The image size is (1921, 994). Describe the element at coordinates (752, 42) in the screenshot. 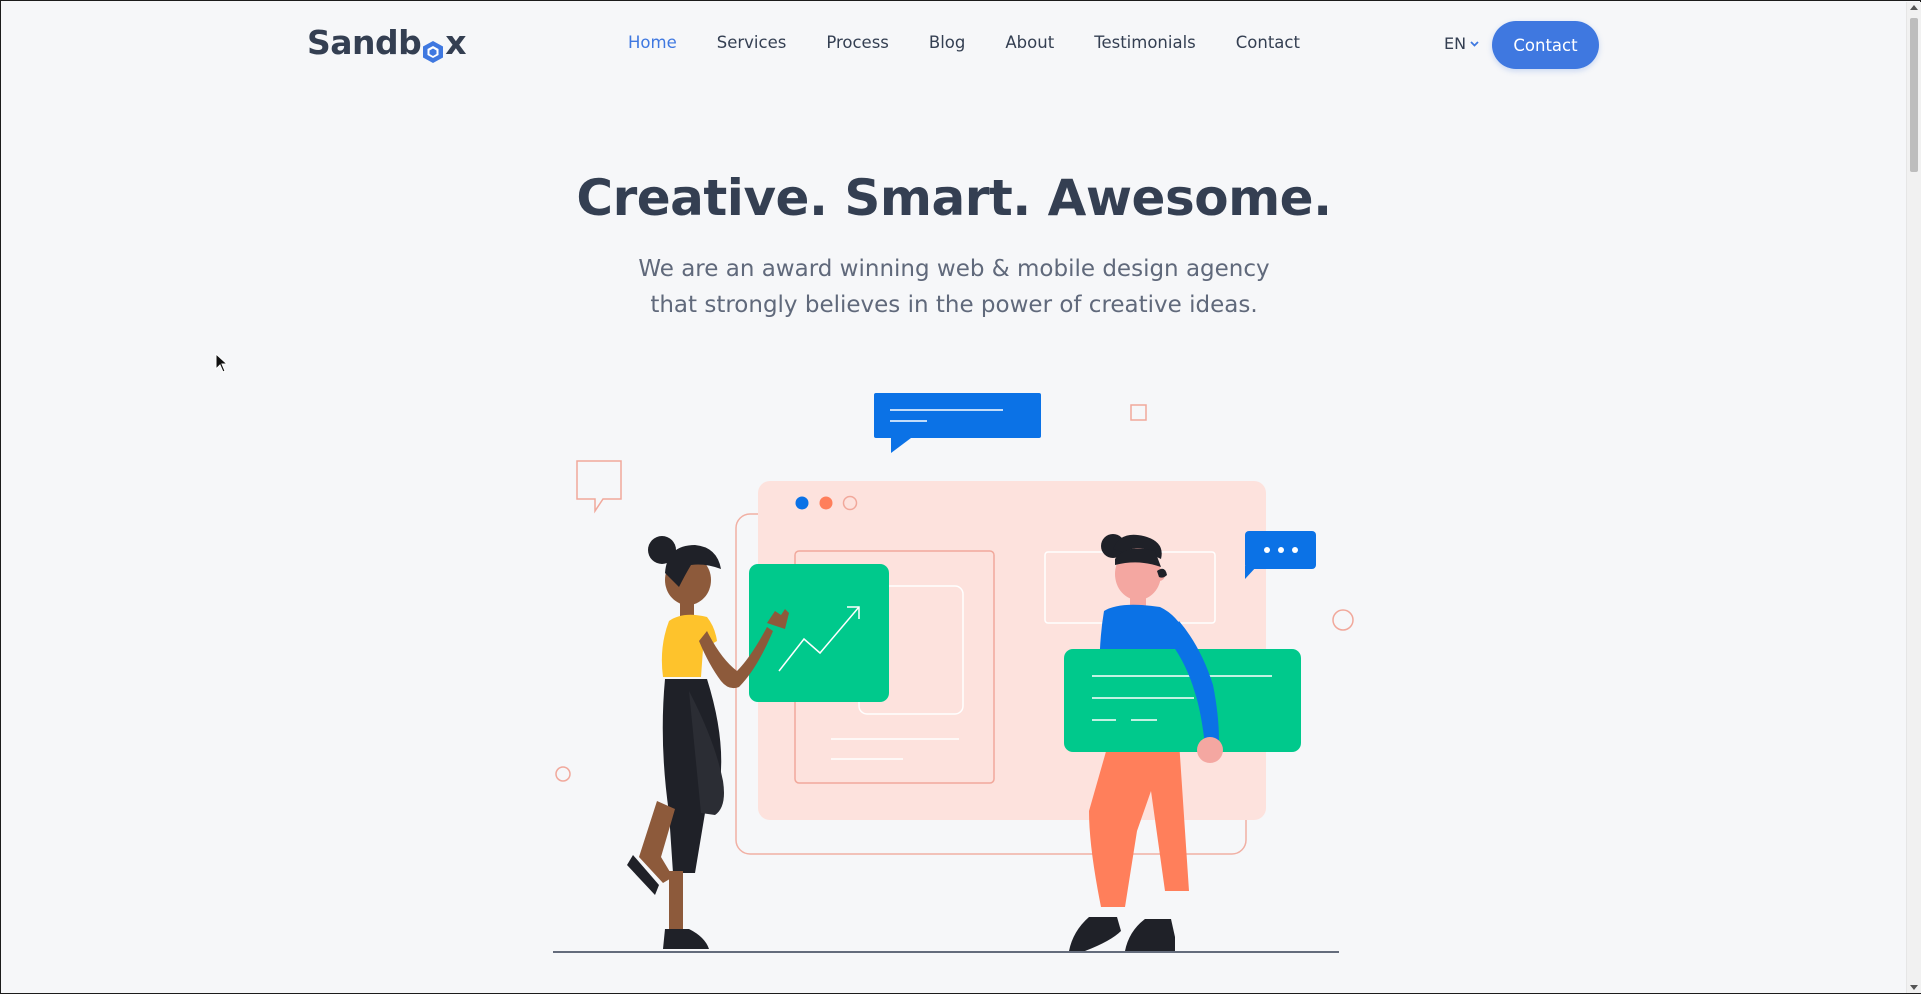

I see `nav-item-services: Services` at that location.